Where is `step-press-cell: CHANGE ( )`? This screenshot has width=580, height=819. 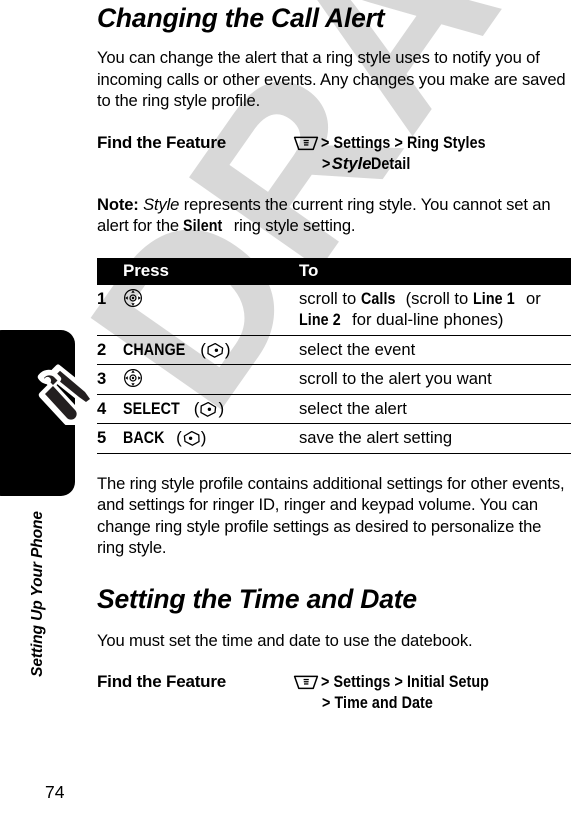 step-press-cell: CHANGE ( ) is located at coordinates (211, 350).